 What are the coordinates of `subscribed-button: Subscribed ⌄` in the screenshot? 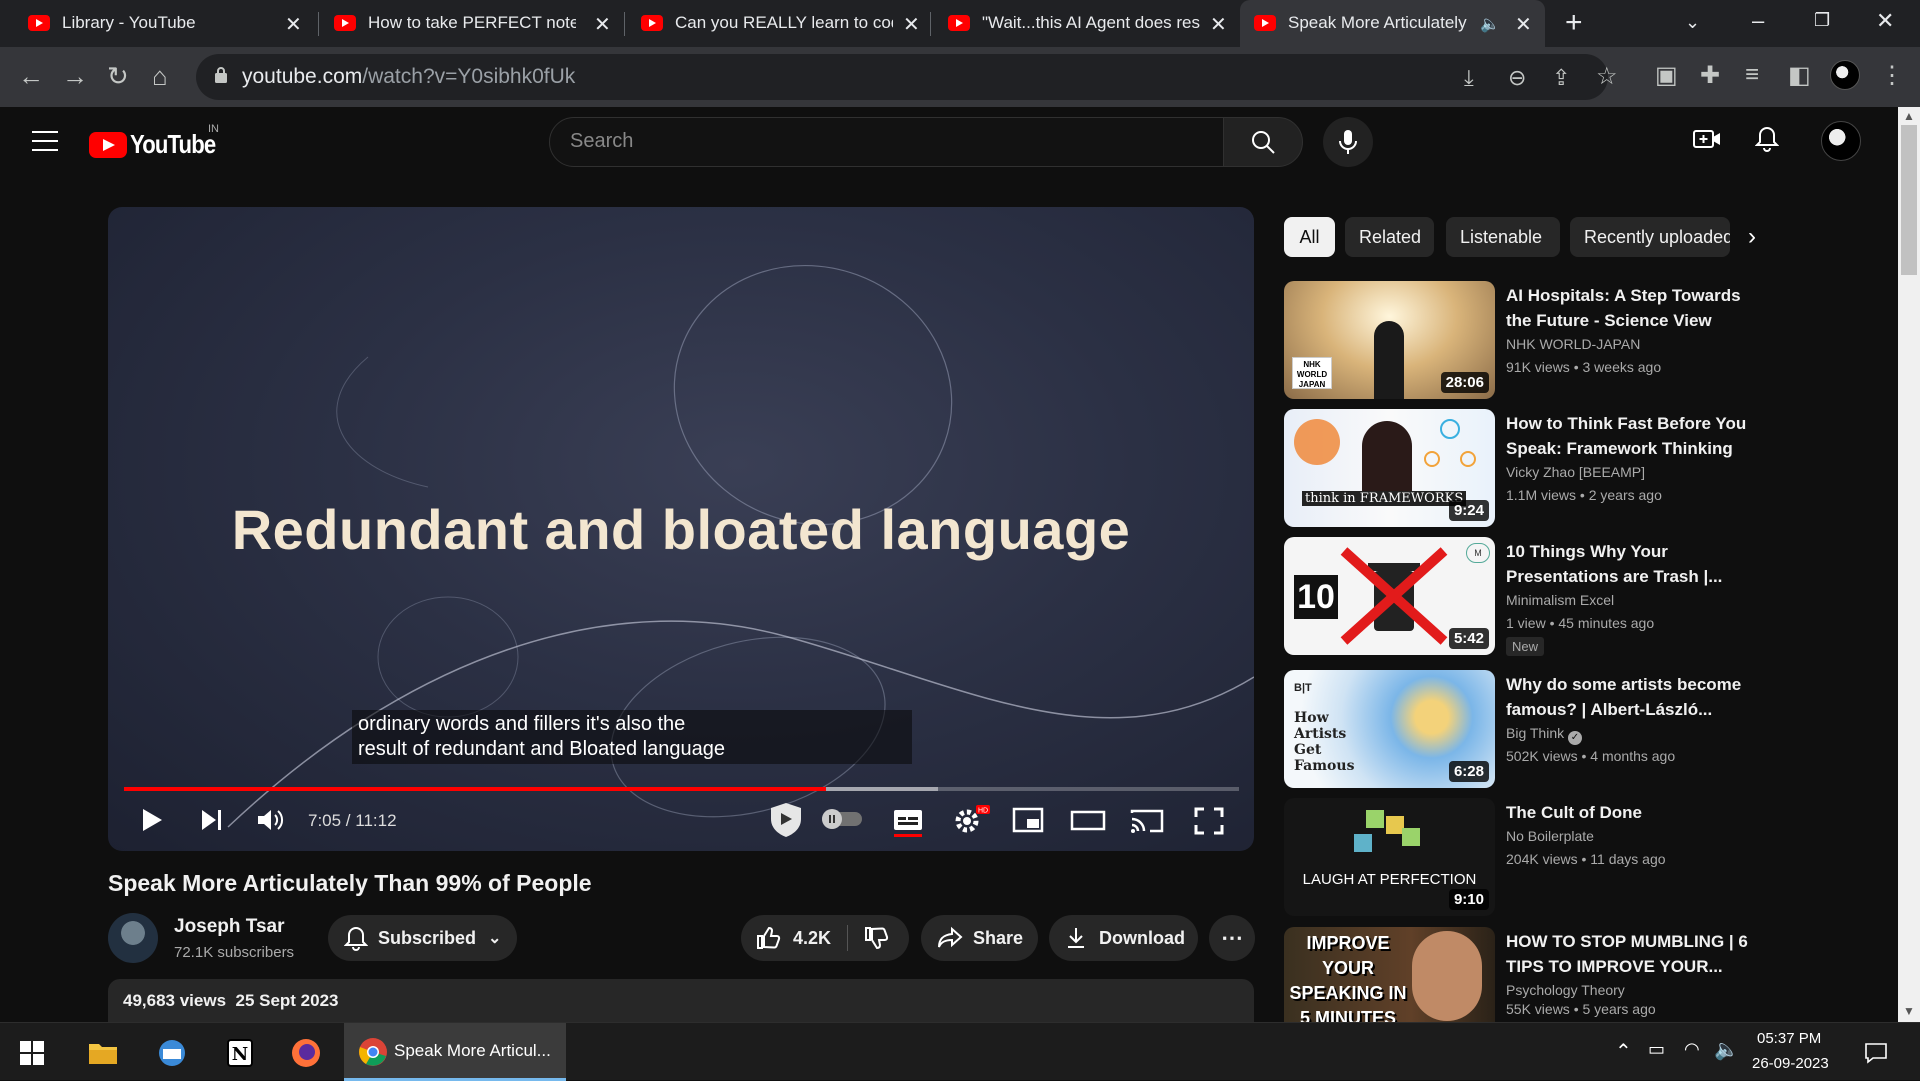 It's located at (422, 938).